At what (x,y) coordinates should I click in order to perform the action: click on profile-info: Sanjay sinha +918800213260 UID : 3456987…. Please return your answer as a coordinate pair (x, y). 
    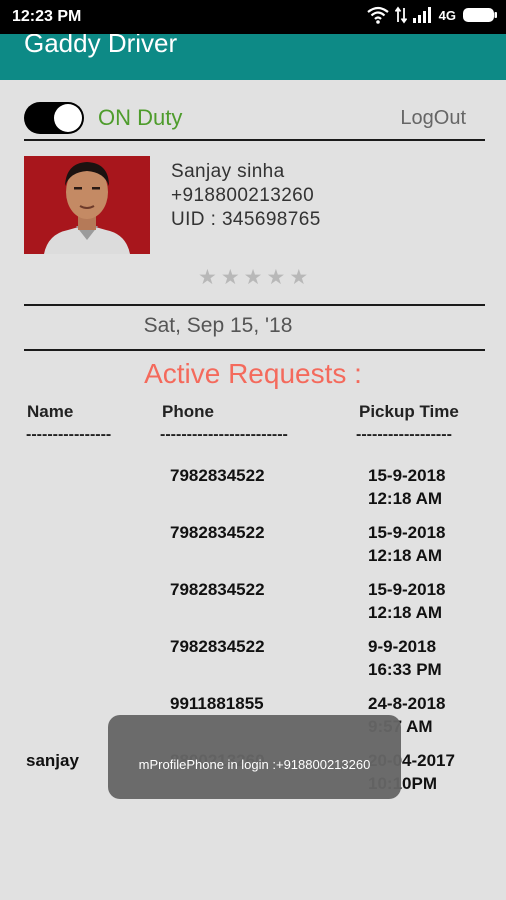
    Looking at the image, I should click on (246, 196).